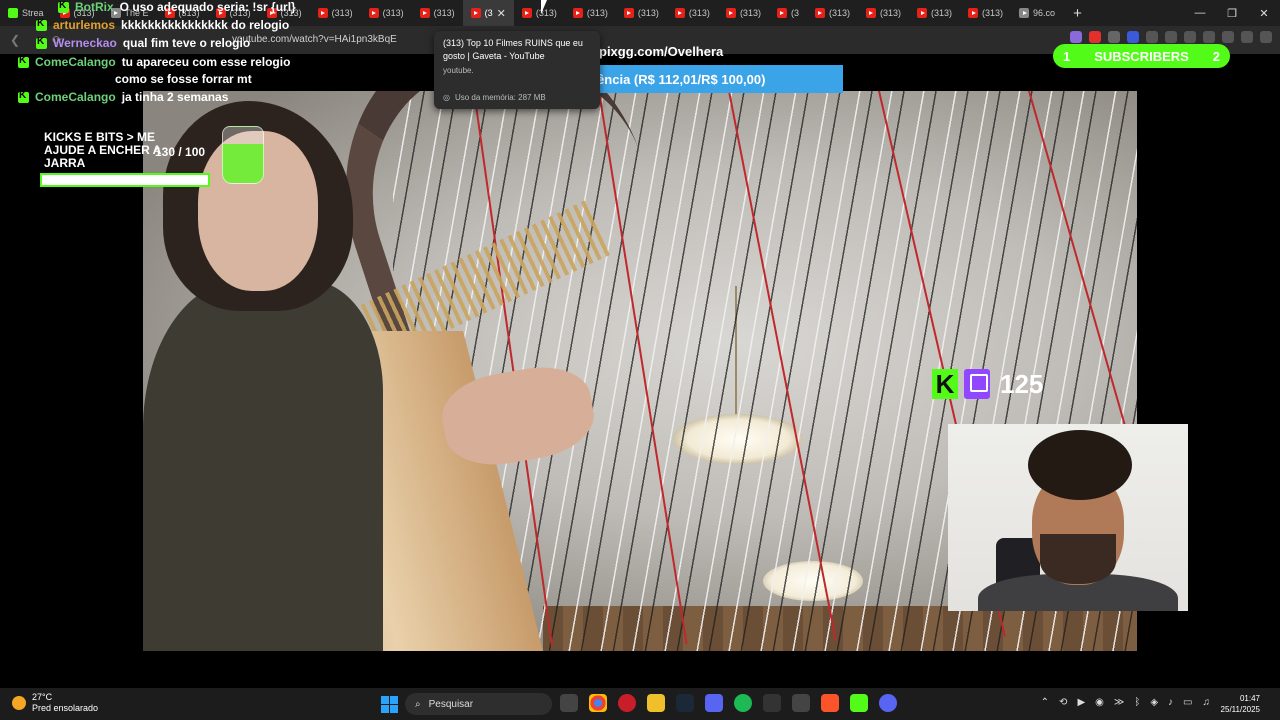 The width and height of the screenshot is (1280, 720). What do you see at coordinates (1063, 702) in the screenshot?
I see `tray-icon: ⟲` at bounding box center [1063, 702].